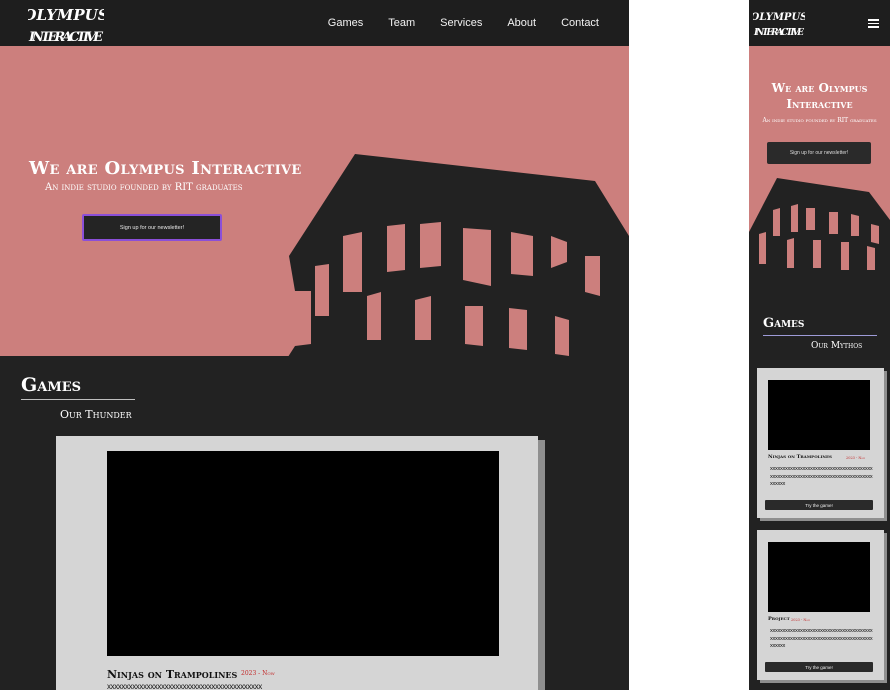 The image size is (890, 690). I want to click on hamburger-icon, so click(873, 23).